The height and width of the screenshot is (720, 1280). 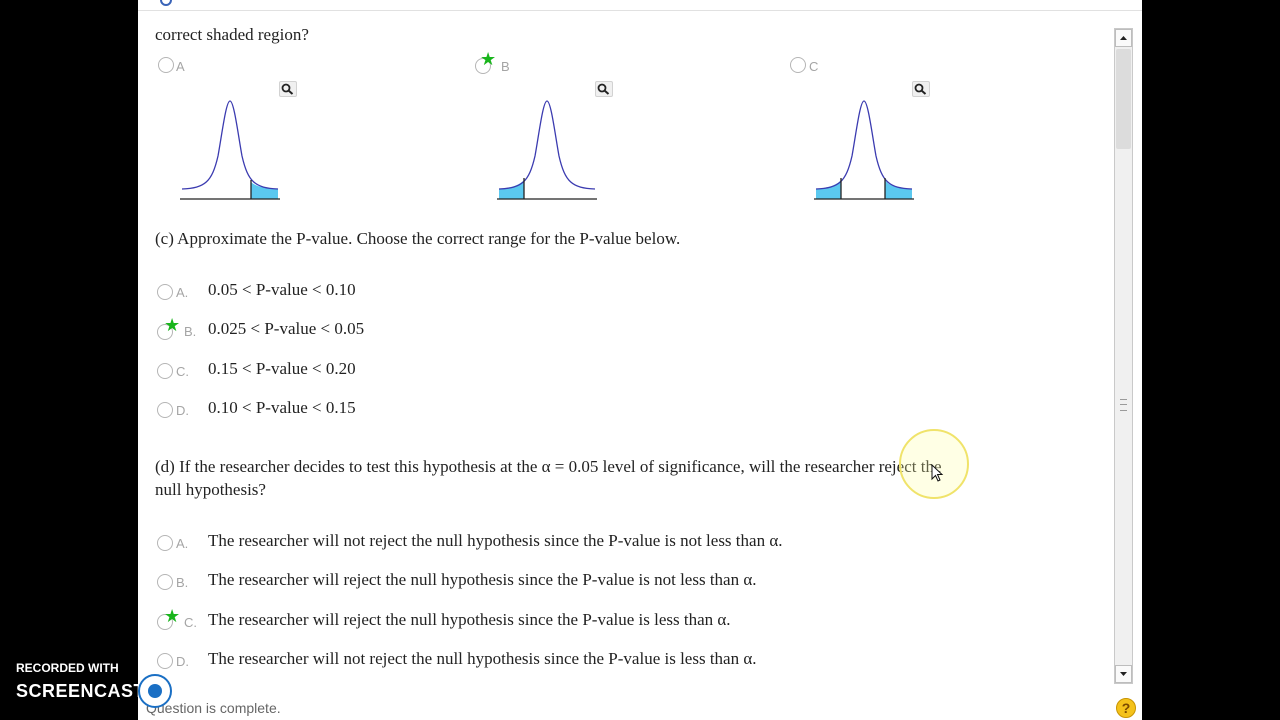 What do you see at coordinates (165, 543) in the screenshot?
I see `decision-option-a-radio` at bounding box center [165, 543].